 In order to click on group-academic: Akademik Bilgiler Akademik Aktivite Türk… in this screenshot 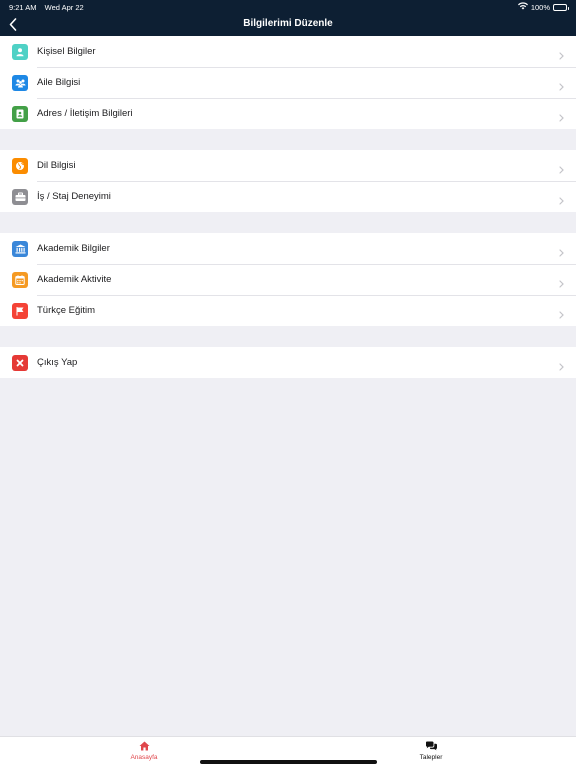, I will do `click(288, 279)`.